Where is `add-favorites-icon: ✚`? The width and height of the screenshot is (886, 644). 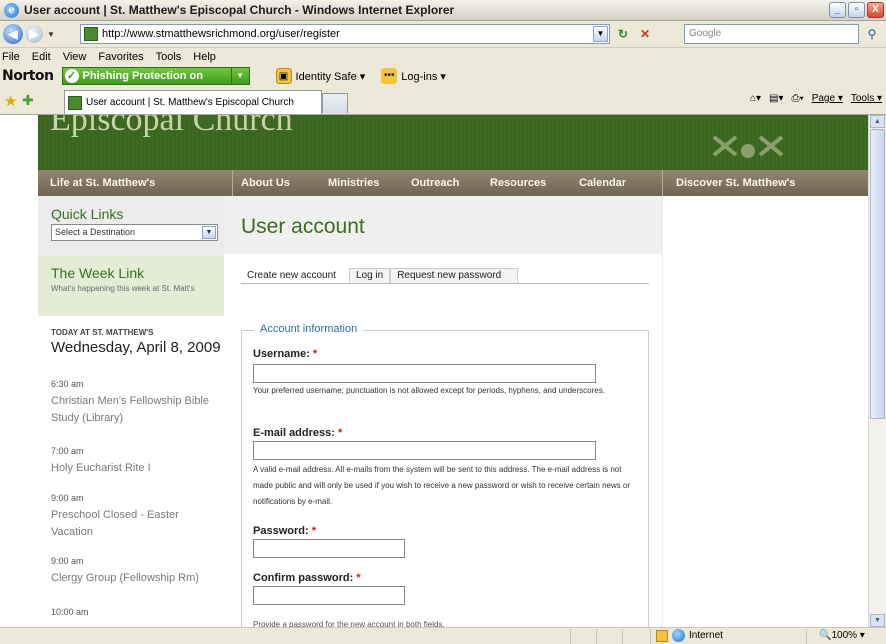 add-favorites-icon: ✚ is located at coordinates (32, 100).